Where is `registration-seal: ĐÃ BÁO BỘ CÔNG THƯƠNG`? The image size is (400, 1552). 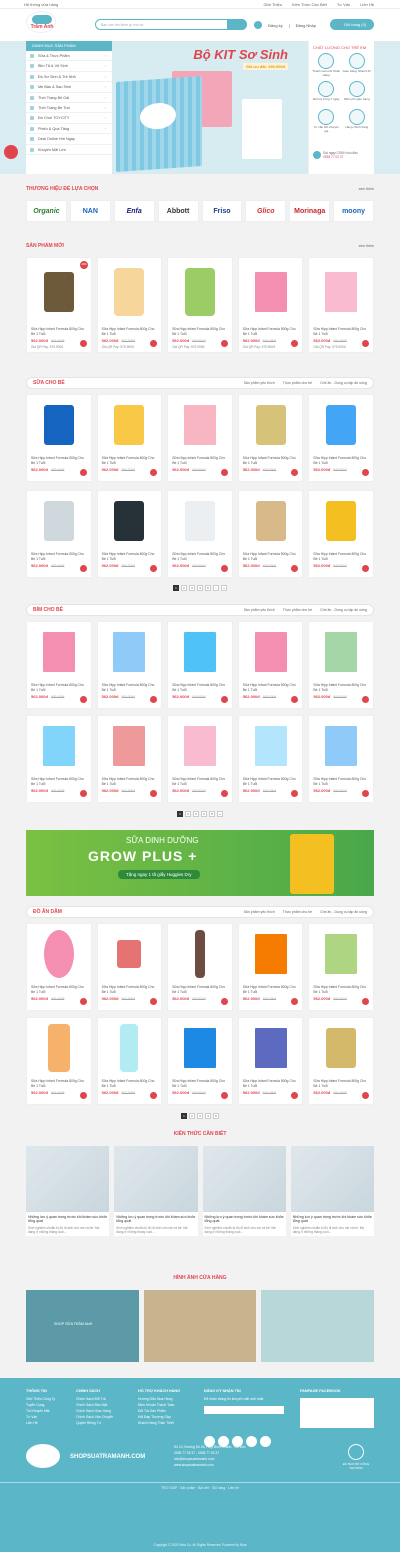 registration-seal: ĐÃ BÁO BỘ CÔNG THƯƠNG is located at coordinates (356, 1457).